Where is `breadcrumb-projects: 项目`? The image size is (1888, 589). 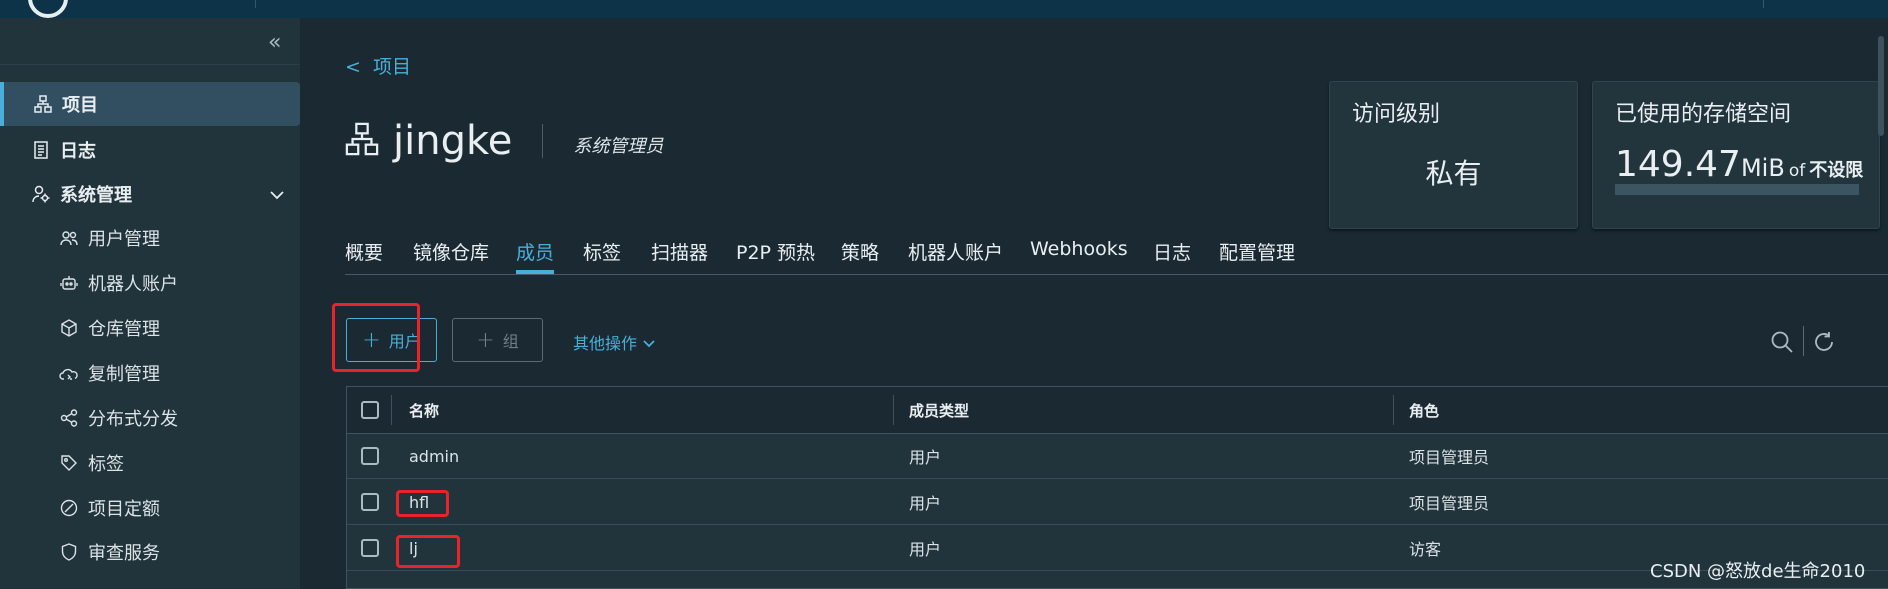 breadcrumb-projects: 项目 is located at coordinates (392, 67).